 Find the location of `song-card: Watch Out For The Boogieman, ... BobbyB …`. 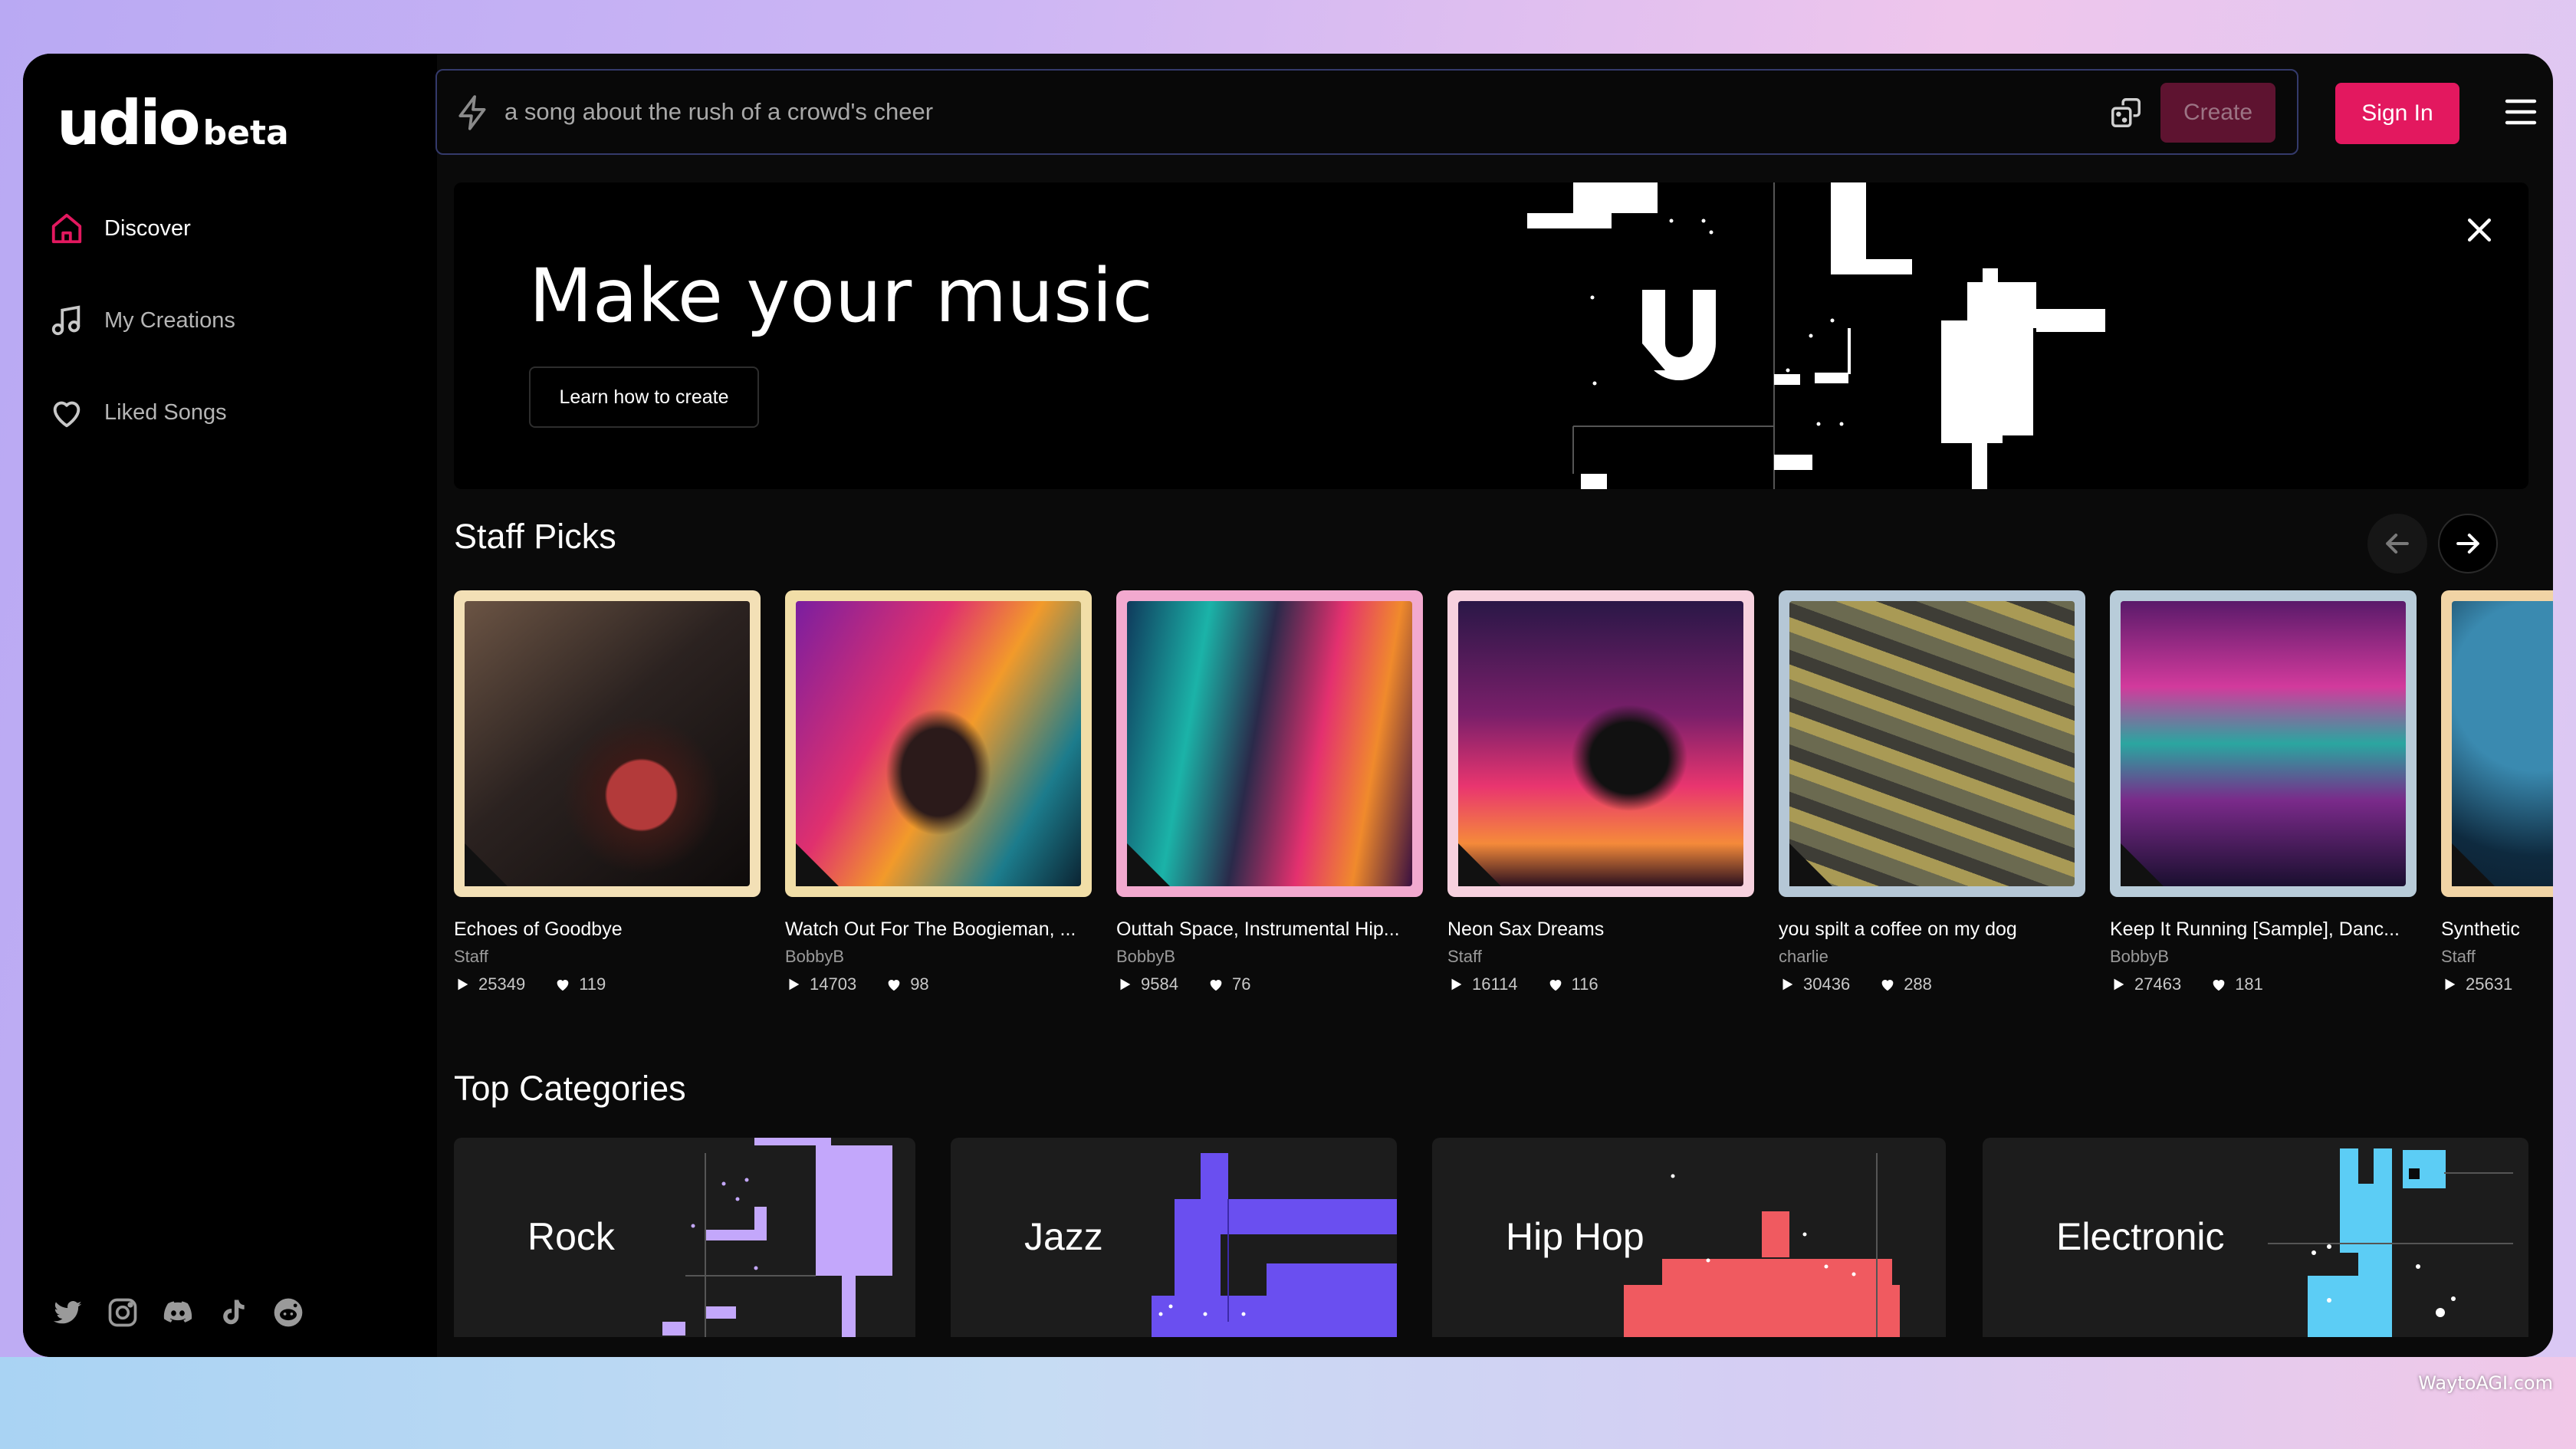

song-card: Watch Out For The Boogieman, ... BobbyB … is located at coordinates (939, 792).